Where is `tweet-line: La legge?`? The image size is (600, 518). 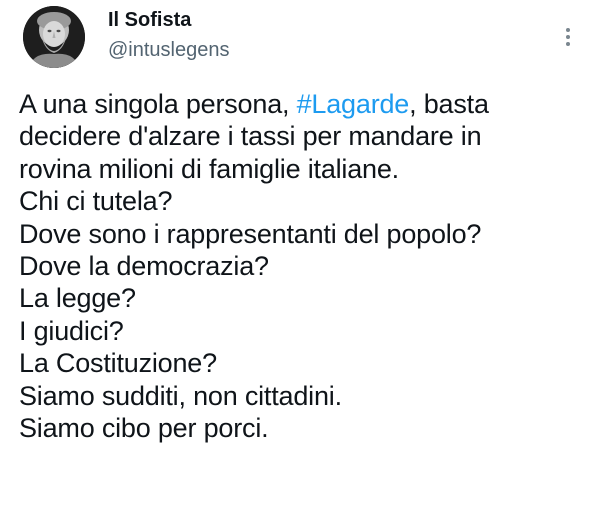
tweet-line: La legge? is located at coordinates (77, 298).